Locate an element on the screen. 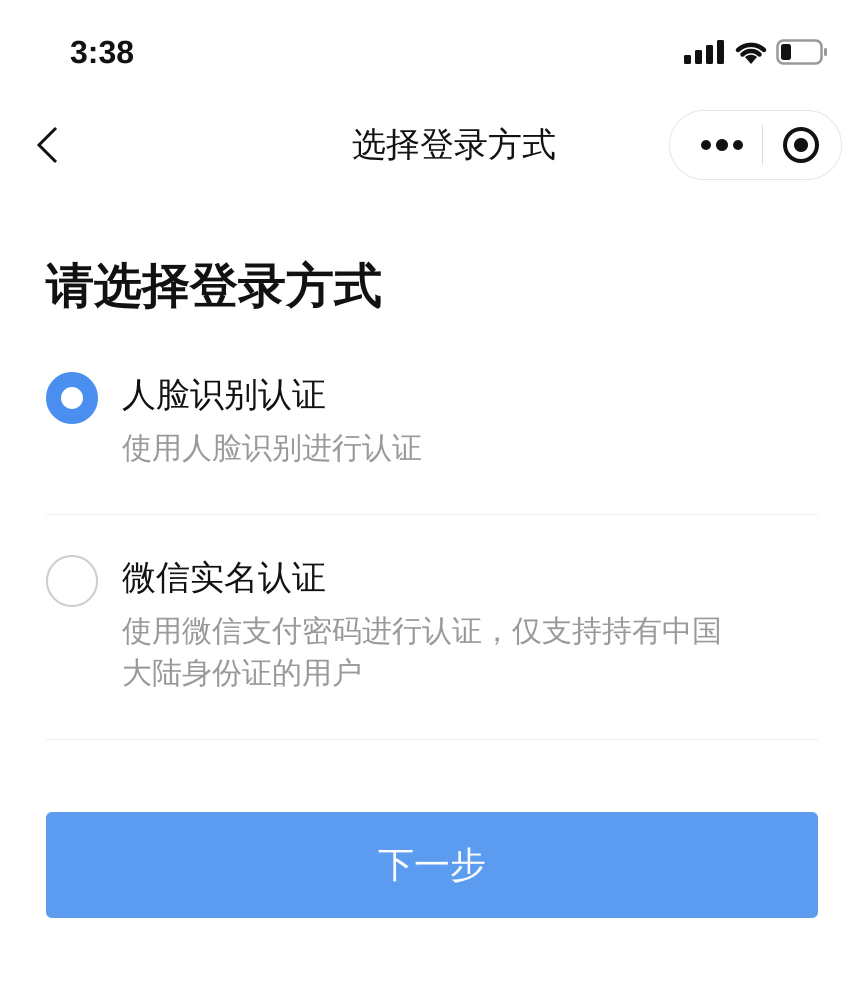  back-icon is located at coordinates (47, 145).